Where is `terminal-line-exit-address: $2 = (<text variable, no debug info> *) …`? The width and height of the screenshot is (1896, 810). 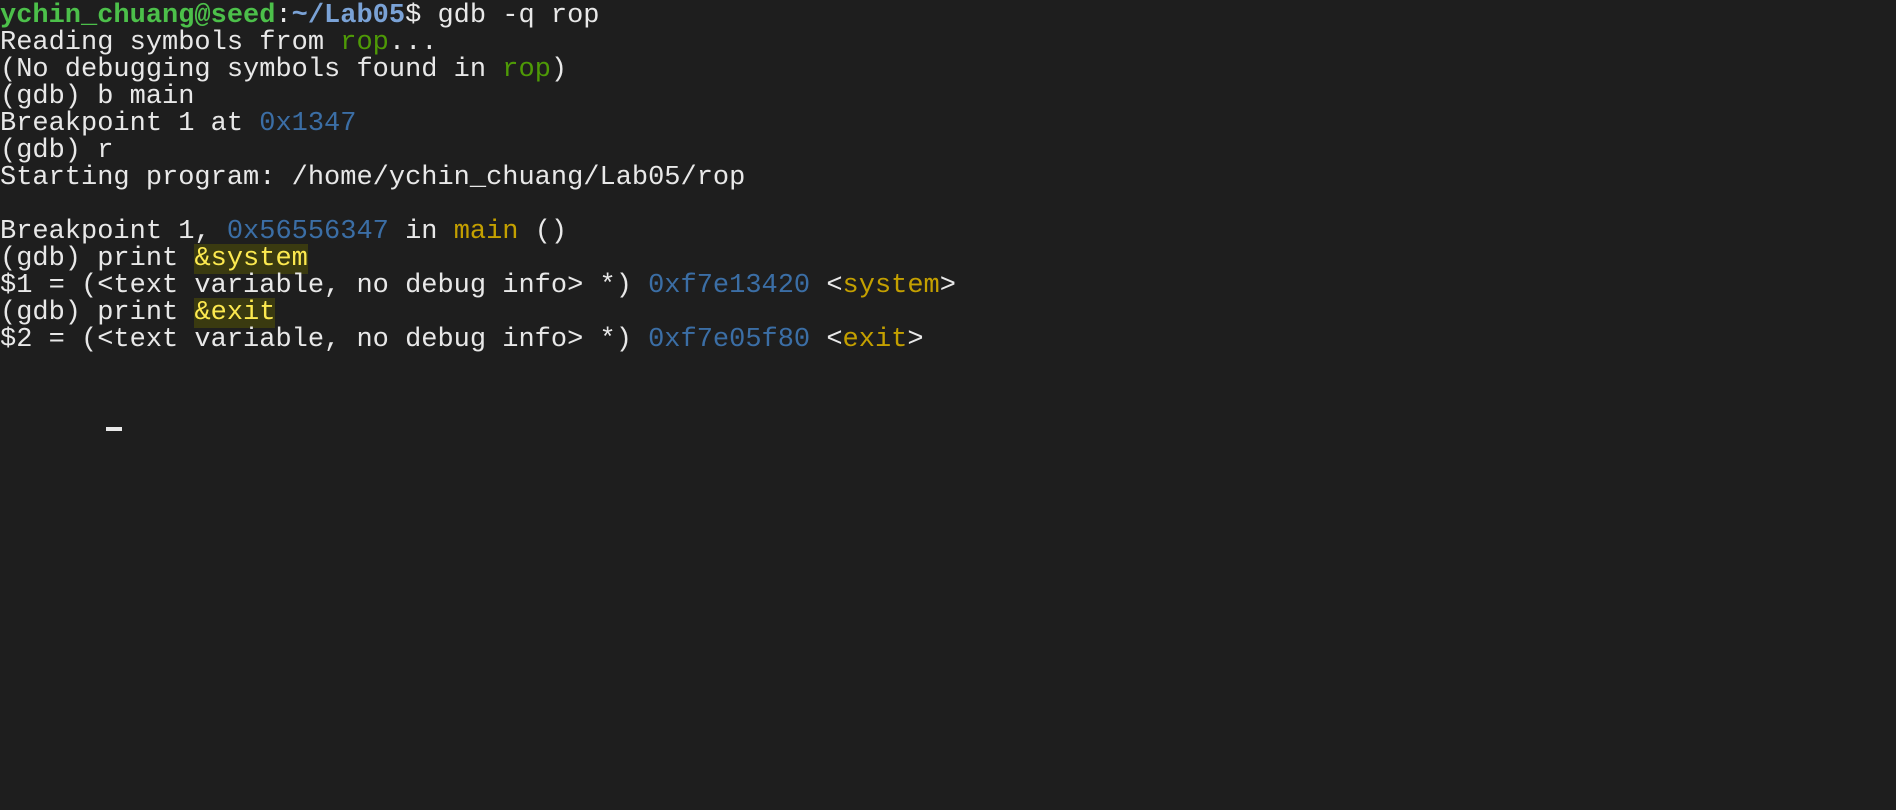 terminal-line-exit-address: $2 = (<text variable, no debug info> *) … is located at coordinates (462, 340).